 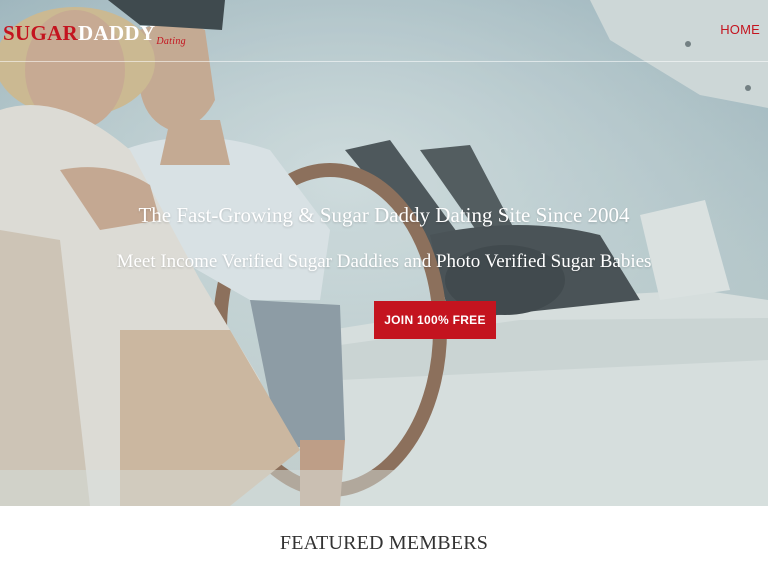 I want to click on nav-home-link: HOME, so click(x=740, y=29).